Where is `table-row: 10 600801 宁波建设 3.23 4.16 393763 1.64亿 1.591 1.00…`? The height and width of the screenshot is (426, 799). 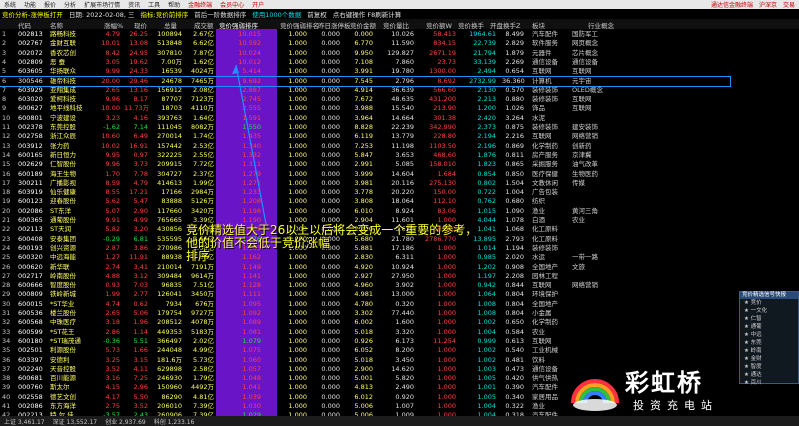
table-row: 10 600801 宁波建设 3.23 4.16 393763 1.64亿 1.591 1.00… is located at coordinates (365, 118).